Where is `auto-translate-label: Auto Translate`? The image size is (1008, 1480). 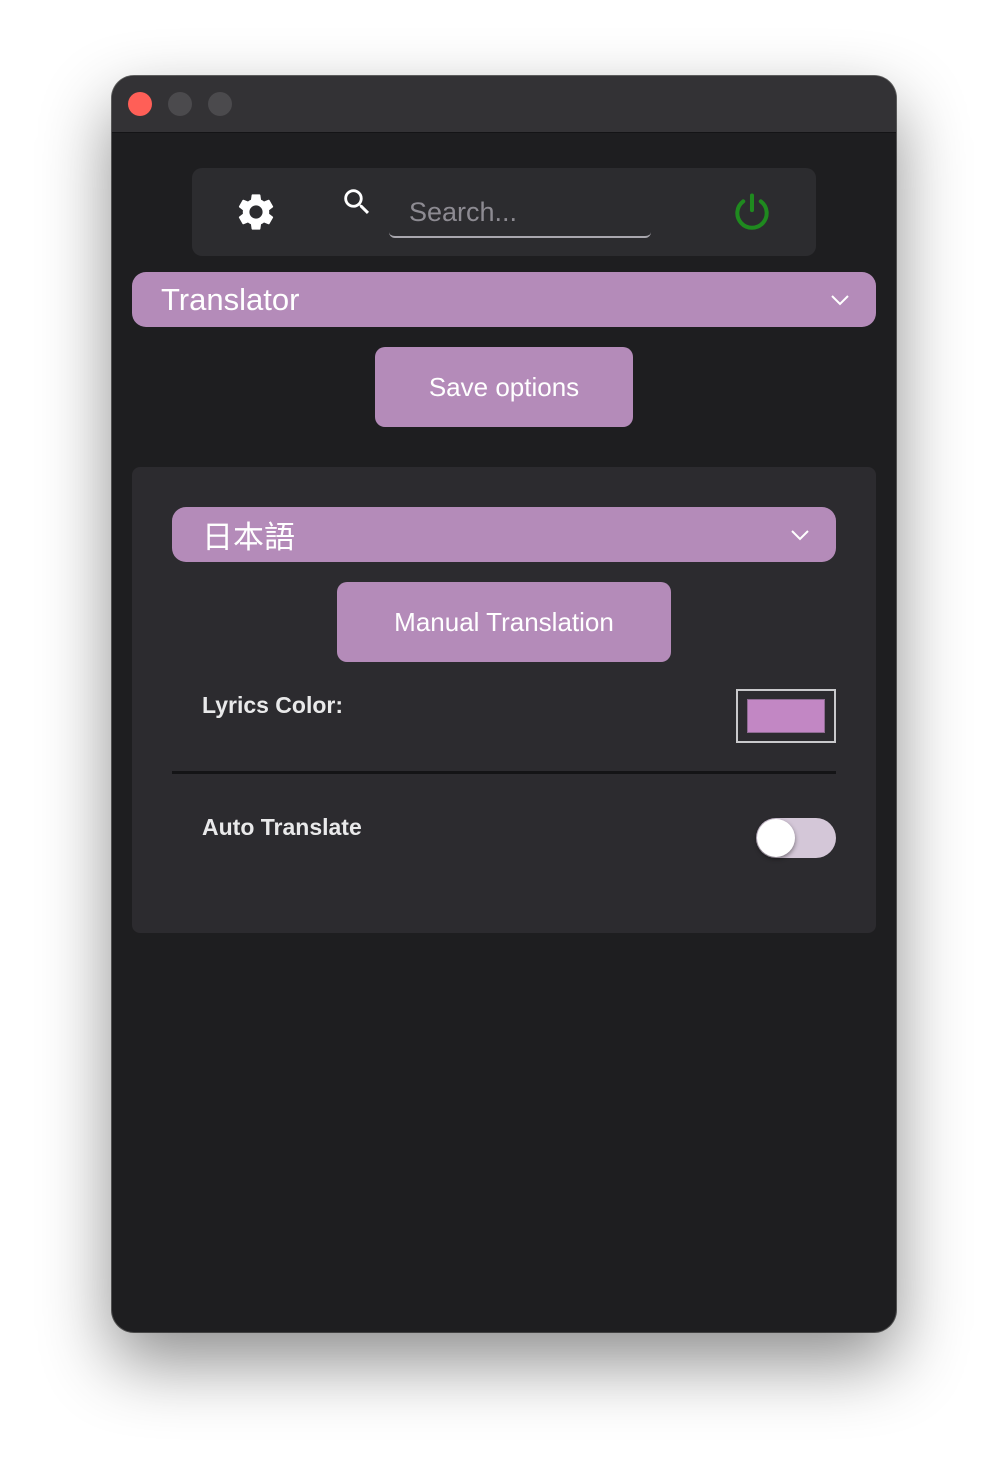 auto-translate-label: Auto Translate is located at coordinates (282, 827).